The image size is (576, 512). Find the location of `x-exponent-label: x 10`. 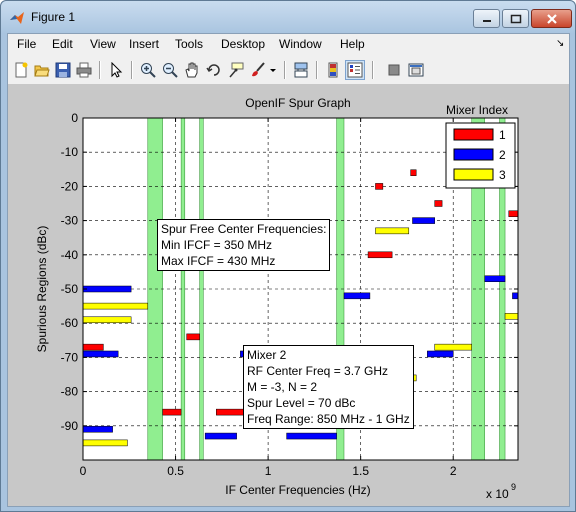

x-exponent-label: x 10 is located at coordinates (497, 494).